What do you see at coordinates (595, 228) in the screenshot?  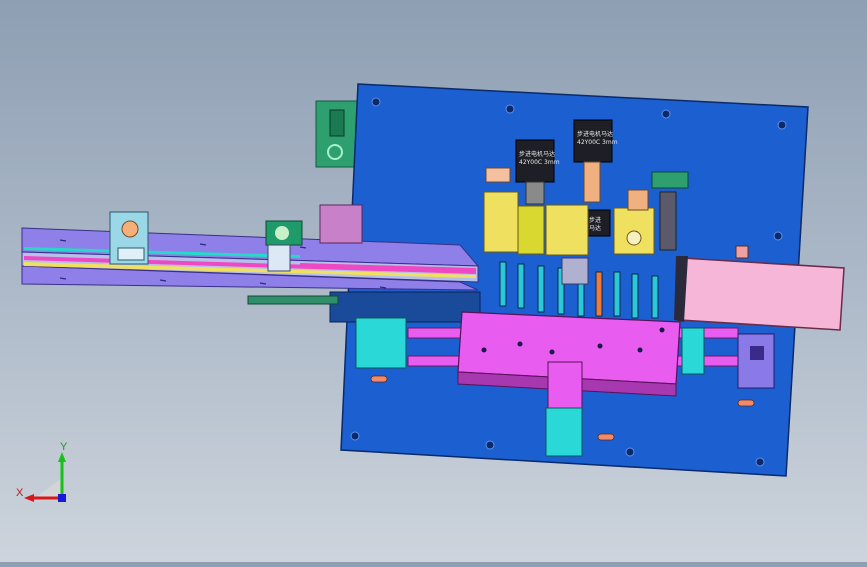 I see `svg-text: 马达` at bounding box center [595, 228].